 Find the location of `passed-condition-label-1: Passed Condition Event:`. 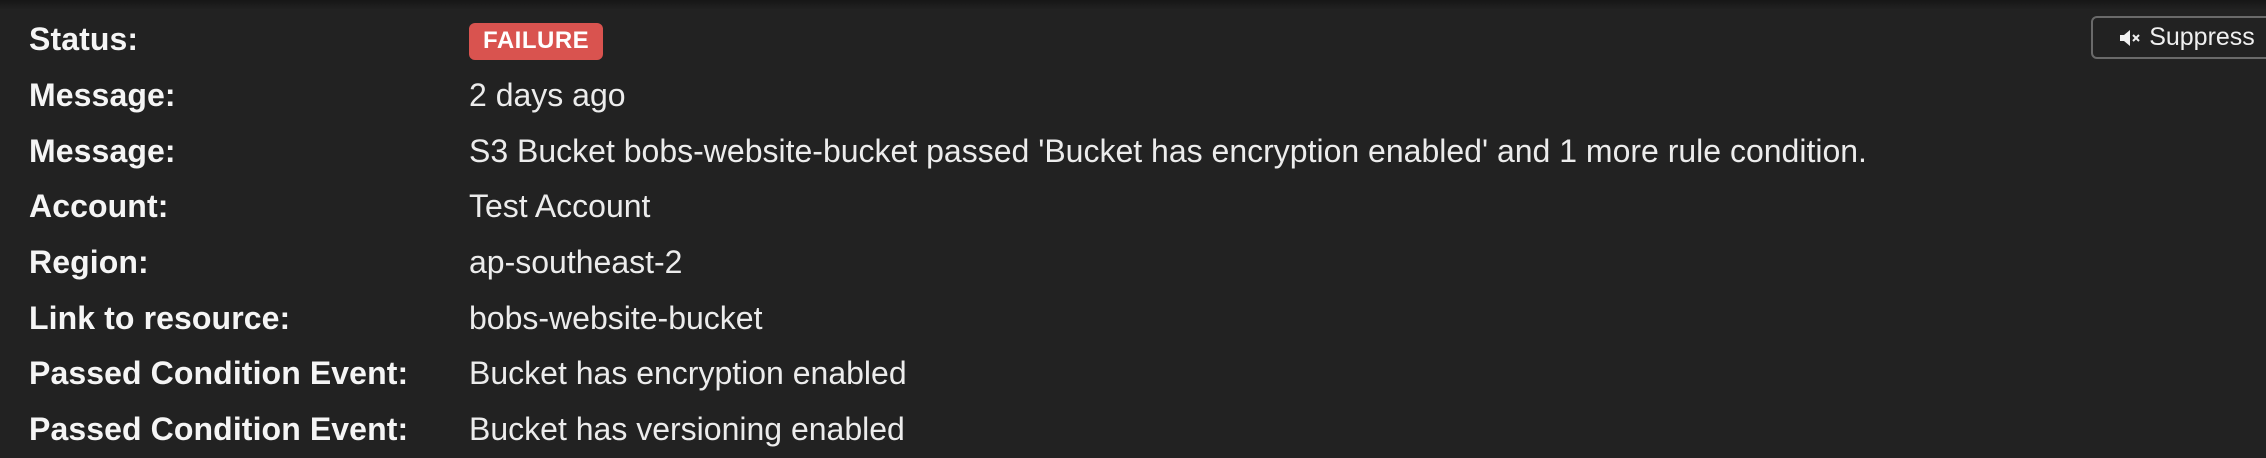

passed-condition-label-1: Passed Condition Event: is located at coordinates (219, 373).